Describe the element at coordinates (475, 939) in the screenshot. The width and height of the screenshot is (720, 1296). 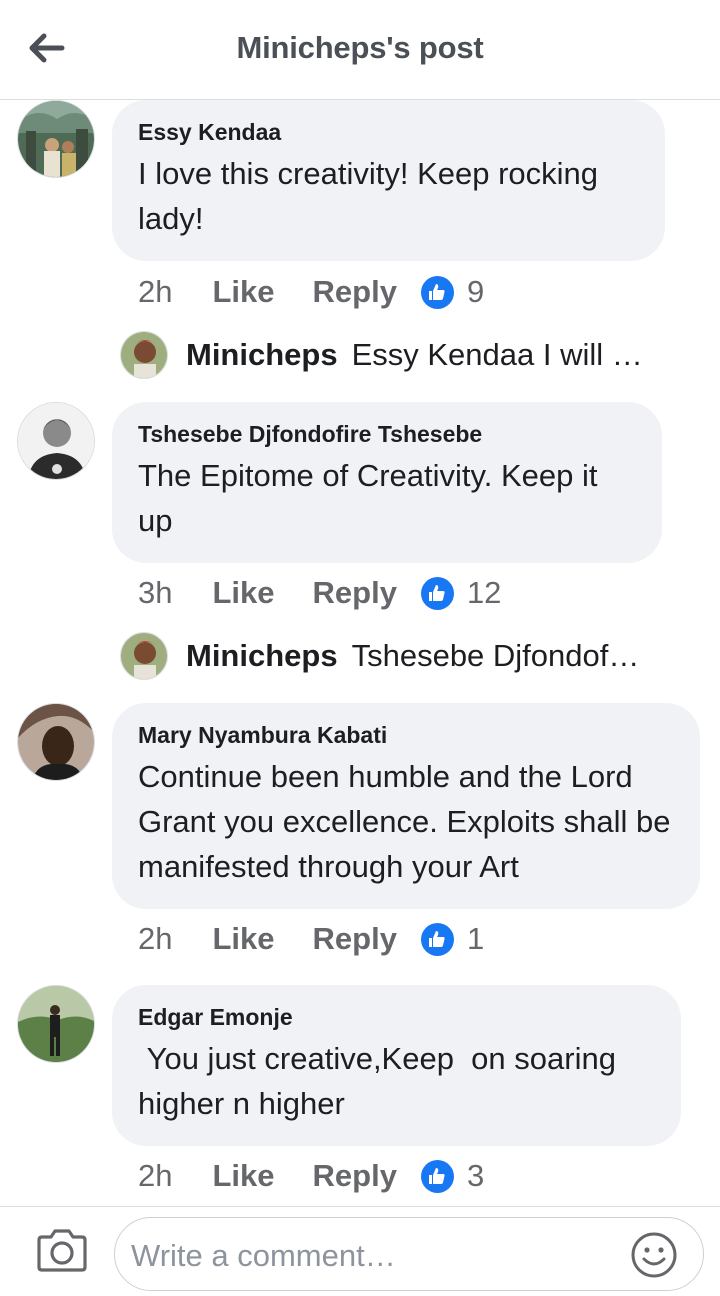
I see `reaction-count: 1` at that location.